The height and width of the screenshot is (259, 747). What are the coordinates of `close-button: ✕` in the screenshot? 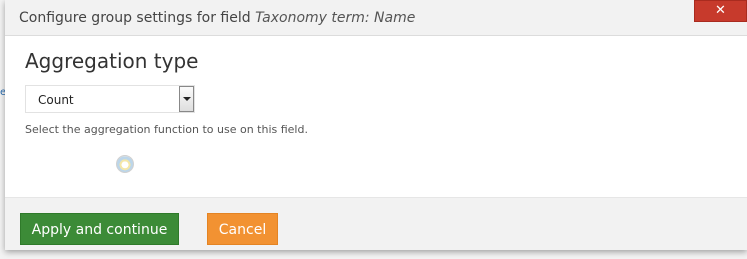 It's located at (720, 11).